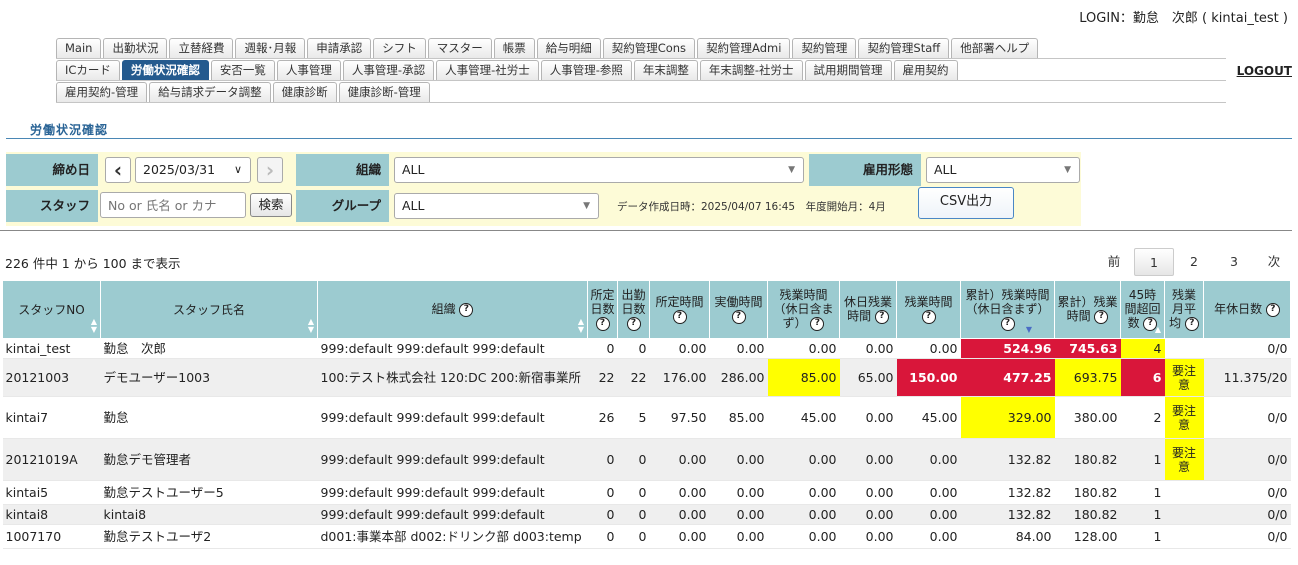 The width and height of the screenshot is (1298, 565). I want to click on nav-tab: ICカード, so click(88, 70).